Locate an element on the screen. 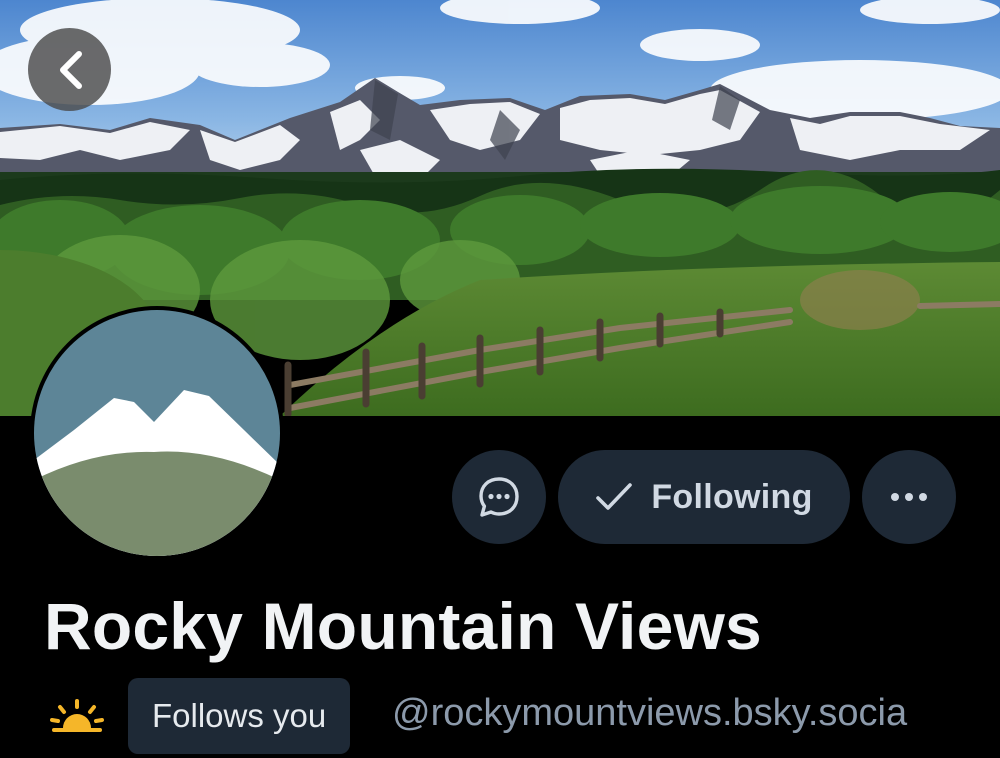 The height and width of the screenshot is (758, 1000). back-button is located at coordinates (69, 69).